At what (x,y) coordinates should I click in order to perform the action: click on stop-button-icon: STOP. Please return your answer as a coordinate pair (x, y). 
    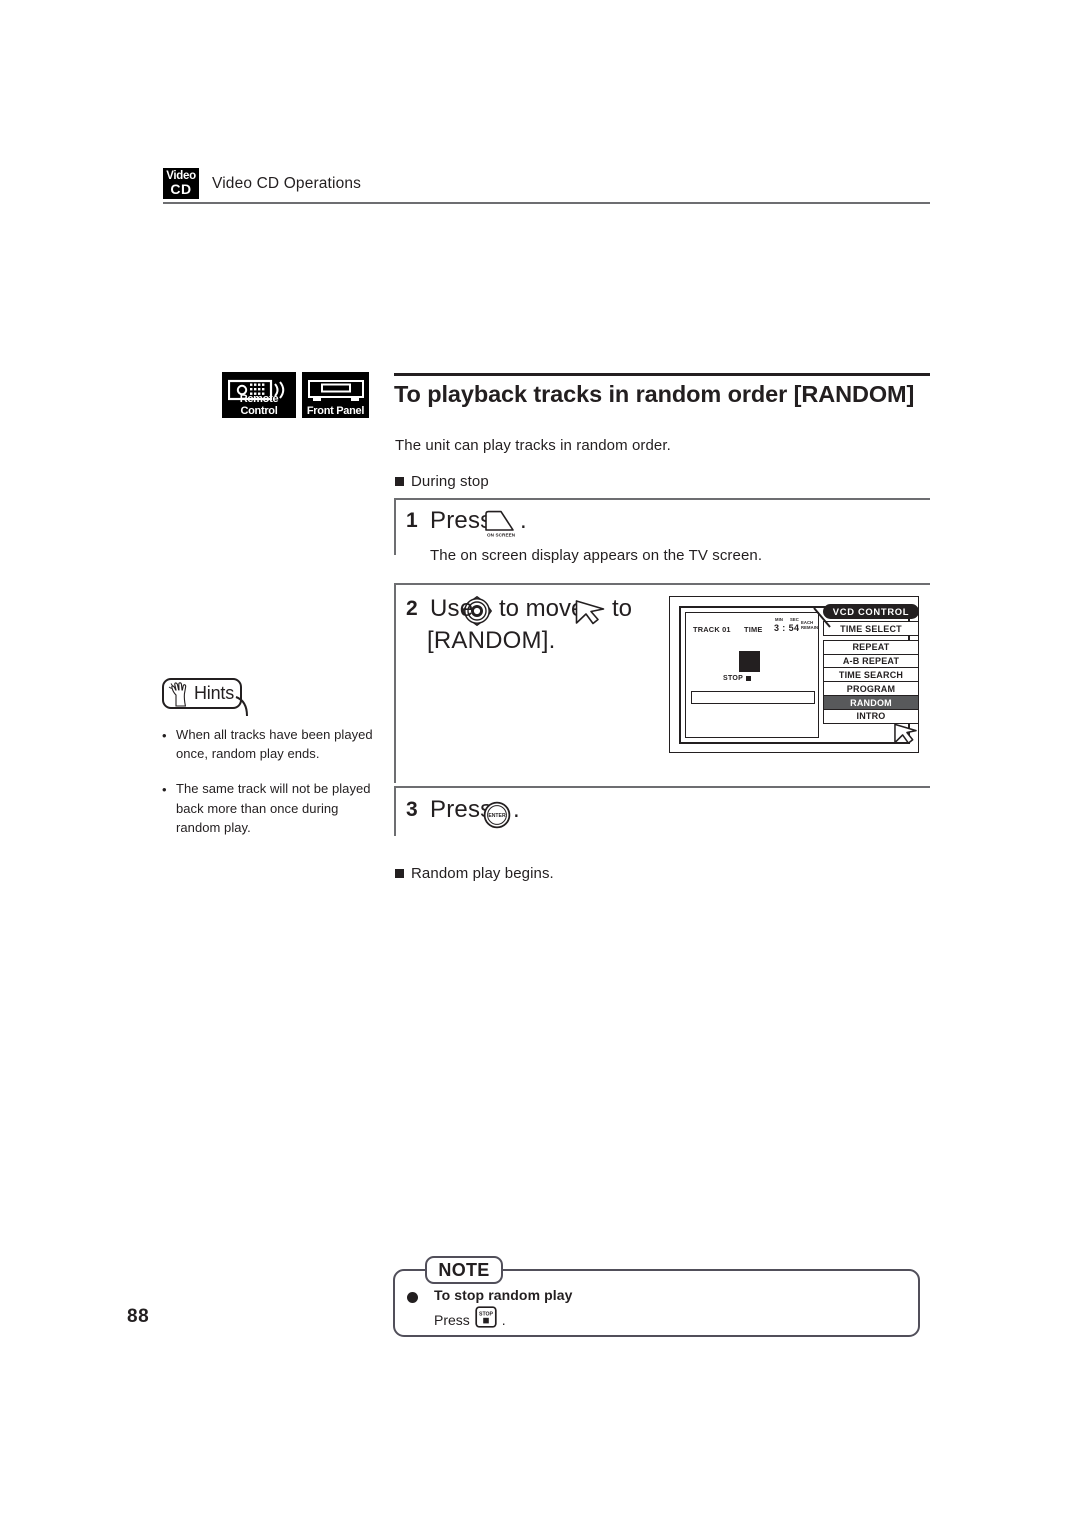
    Looking at the image, I should click on (486, 1317).